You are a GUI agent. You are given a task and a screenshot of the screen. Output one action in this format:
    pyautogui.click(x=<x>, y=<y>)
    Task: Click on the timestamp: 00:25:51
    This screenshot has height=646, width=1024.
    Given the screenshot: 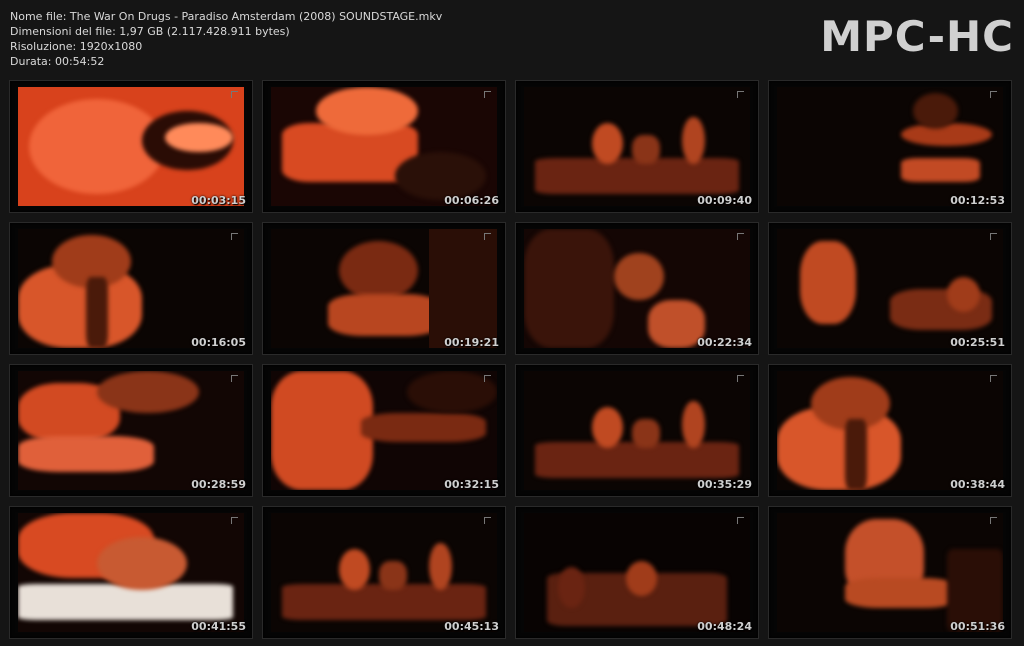 What is the action you would take?
    pyautogui.click(x=977, y=342)
    